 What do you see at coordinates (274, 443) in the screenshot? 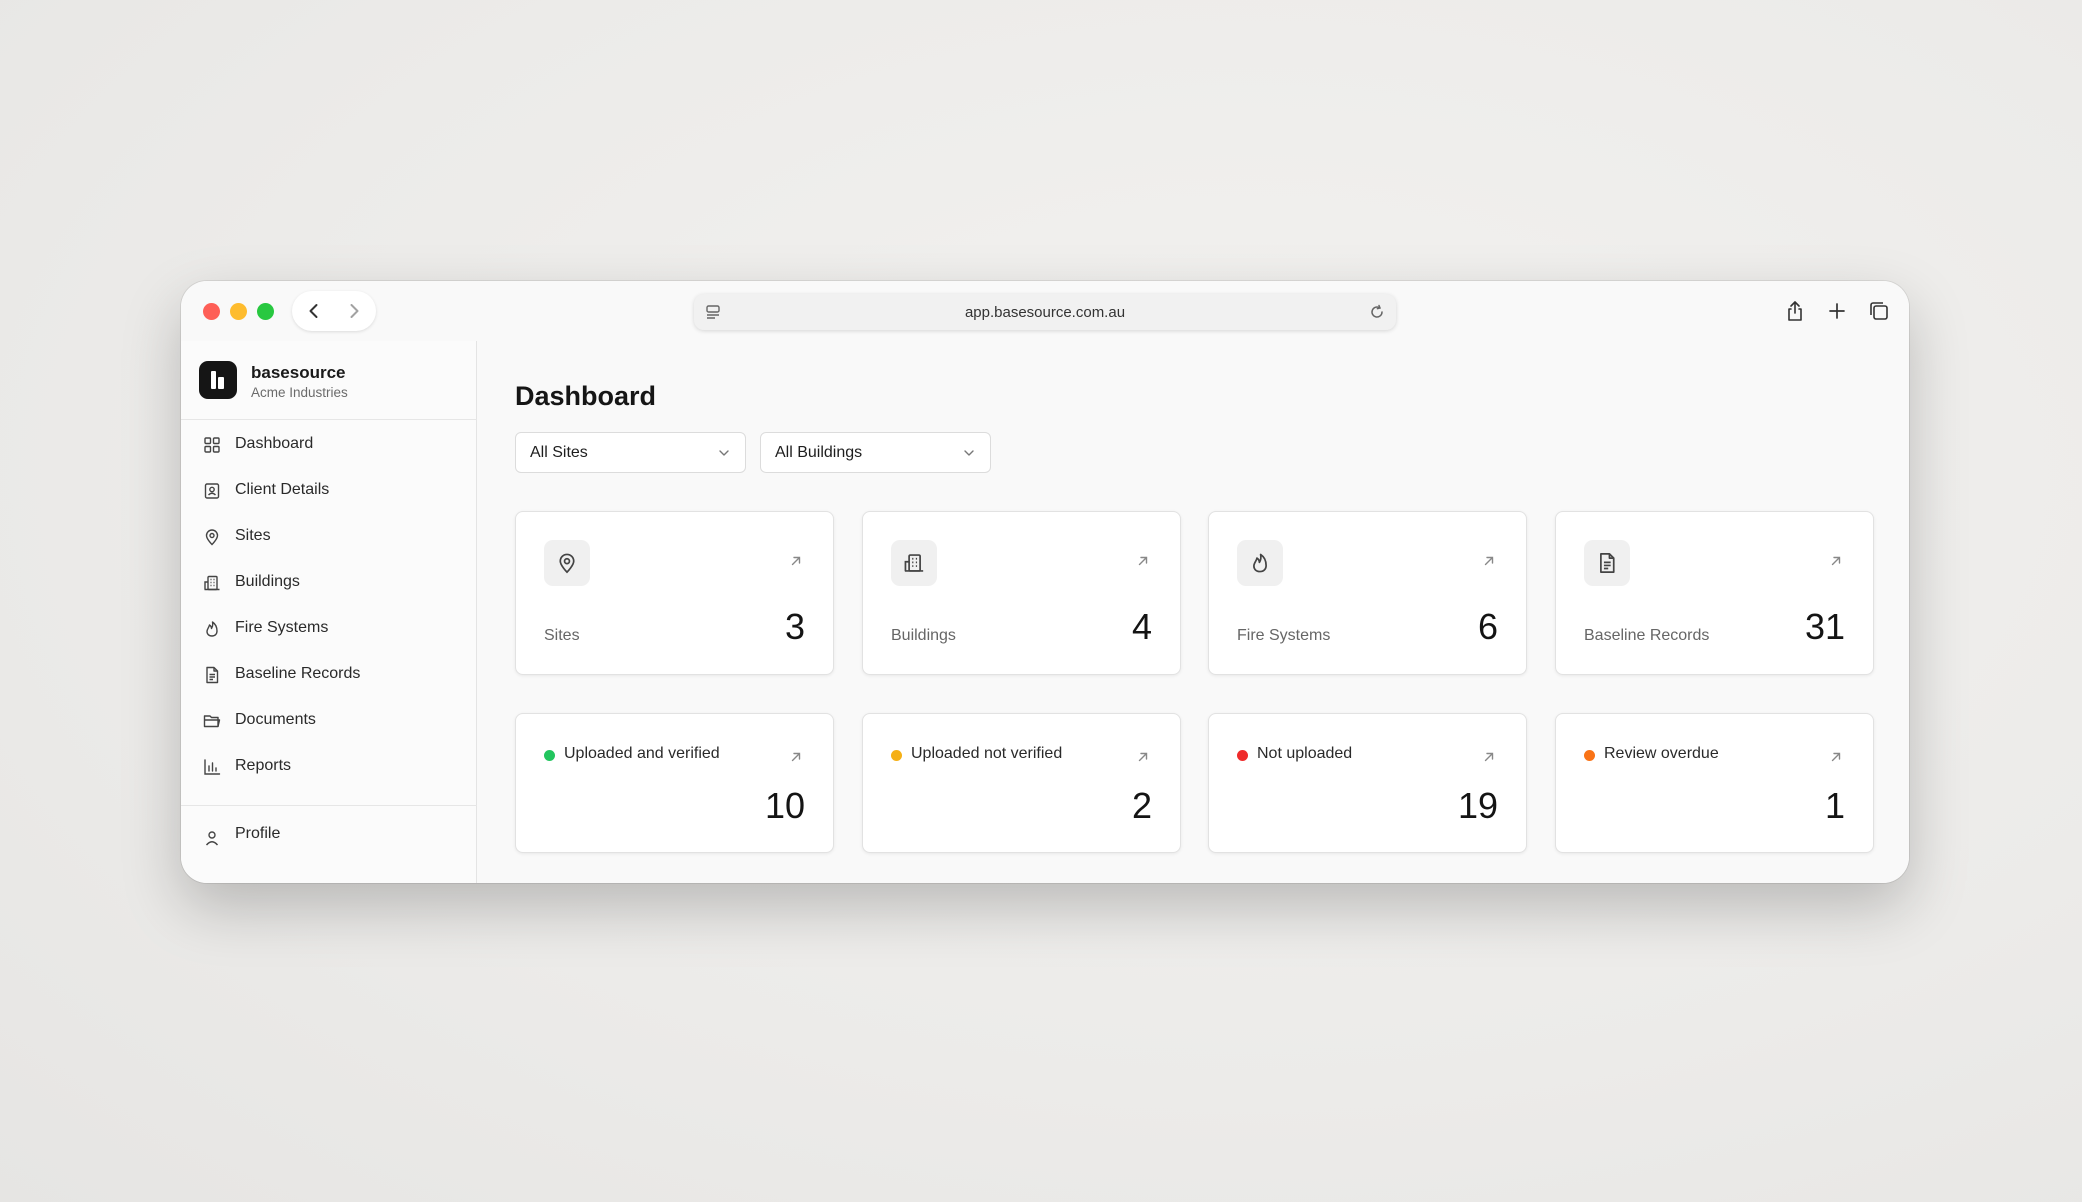
I see `sidebar-item-label: Dashboard` at bounding box center [274, 443].